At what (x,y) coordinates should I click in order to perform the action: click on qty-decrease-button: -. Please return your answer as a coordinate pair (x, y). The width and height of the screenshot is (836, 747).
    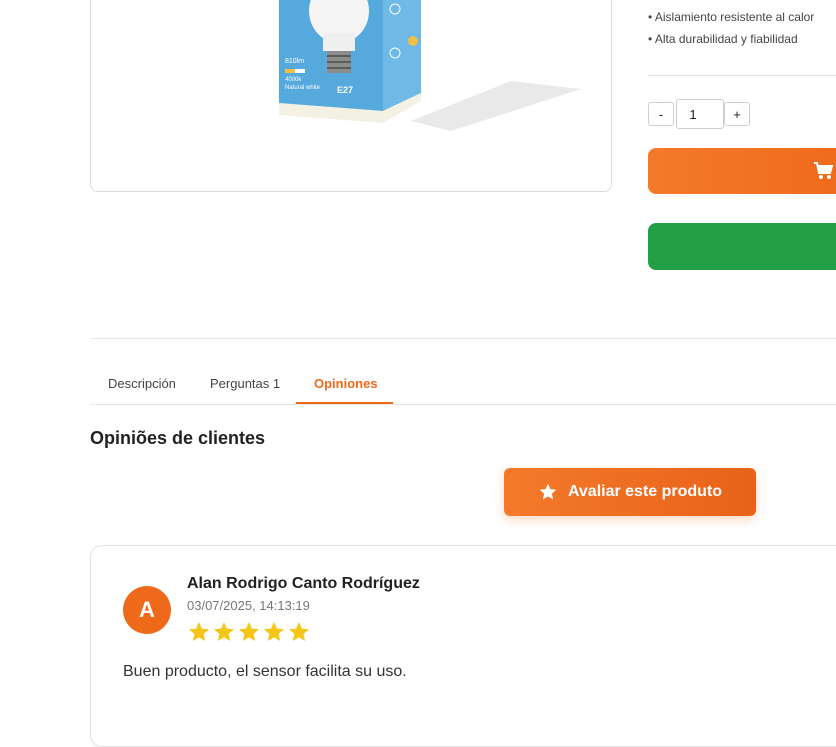
    Looking at the image, I should click on (661, 114).